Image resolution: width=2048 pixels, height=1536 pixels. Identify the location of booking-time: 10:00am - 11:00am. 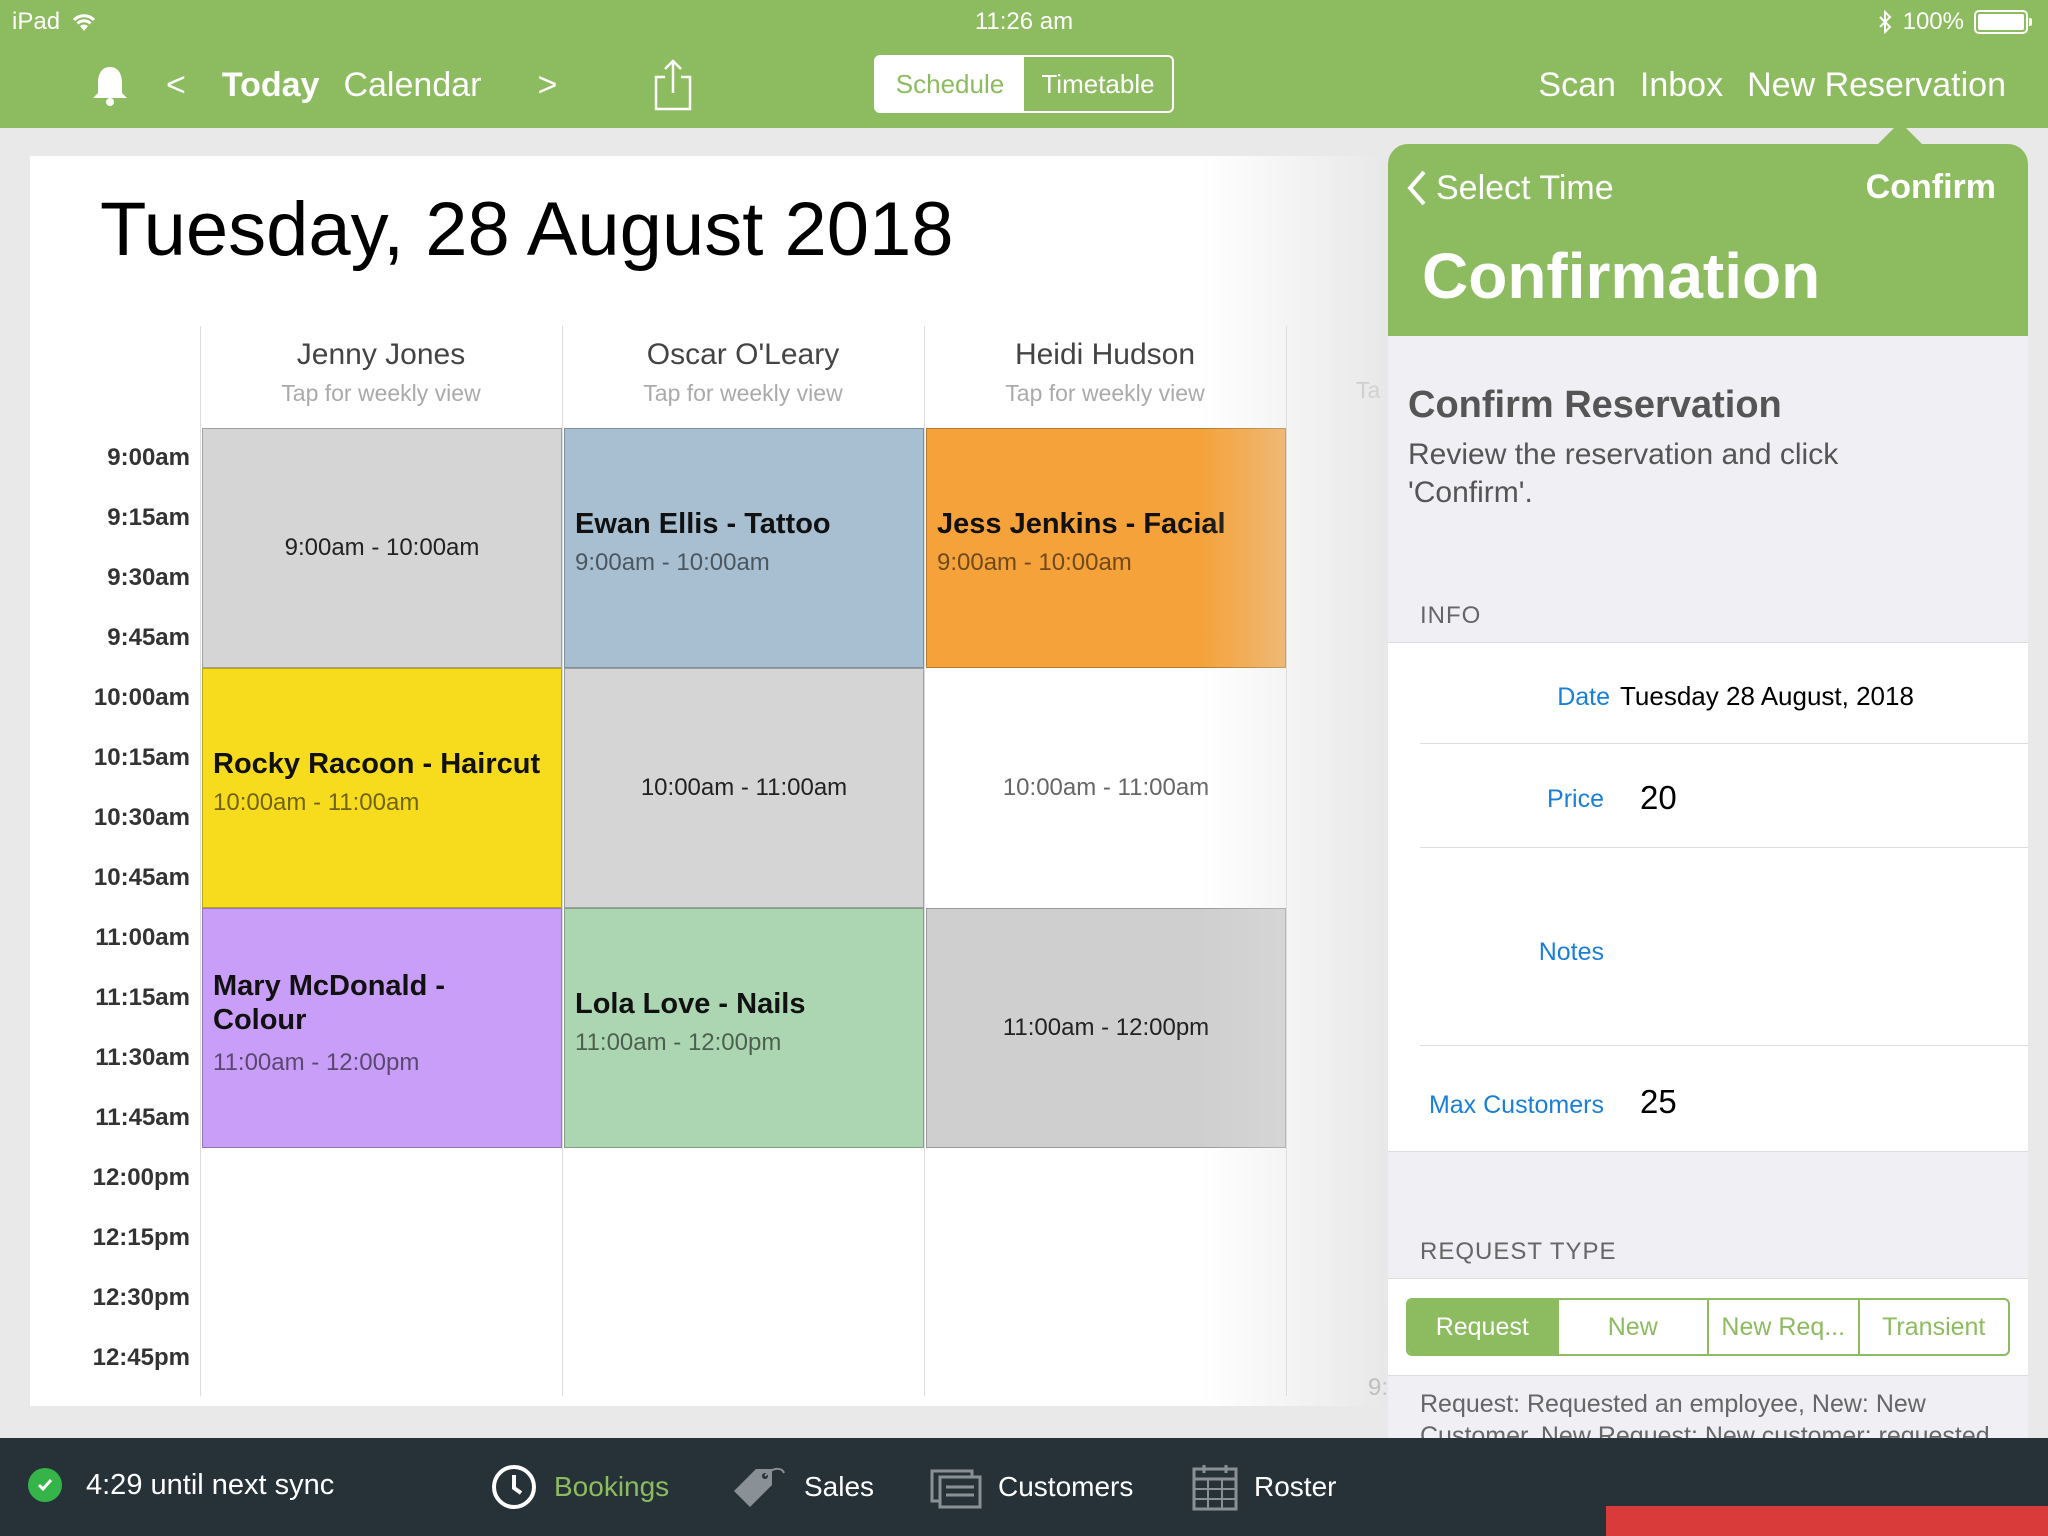
(316, 802).